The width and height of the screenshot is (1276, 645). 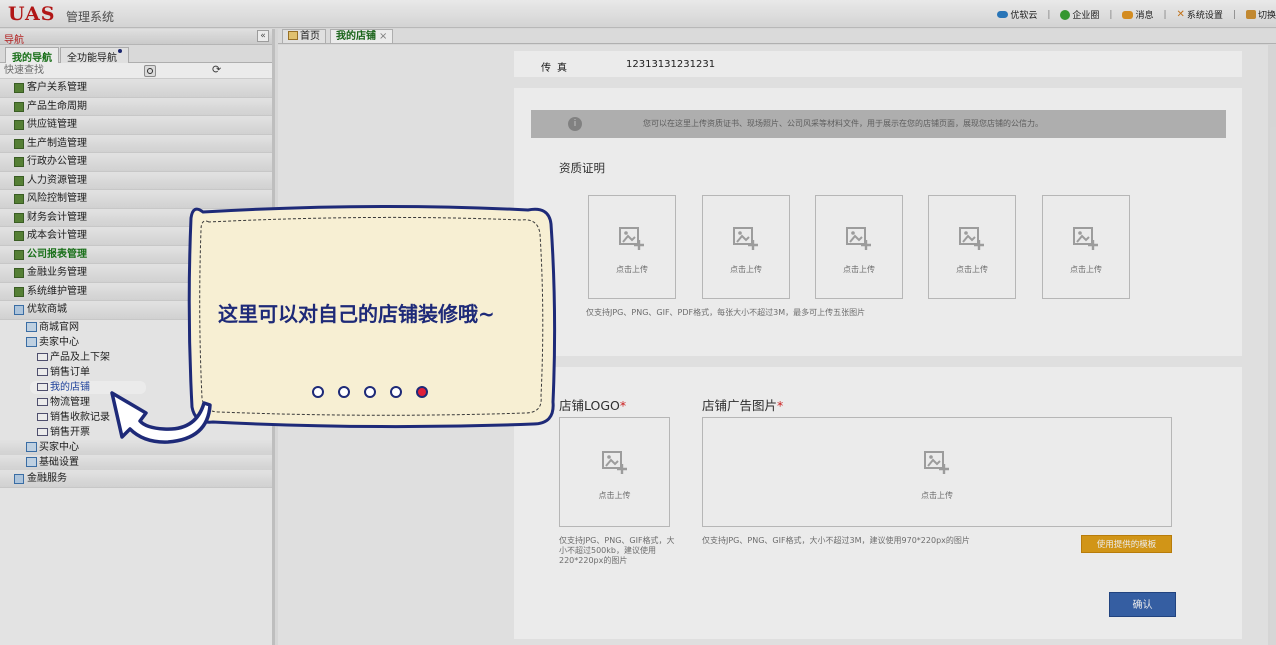 What do you see at coordinates (94, 55) in the screenshot?
I see `tab-all-nav: 全功能导航` at bounding box center [94, 55].